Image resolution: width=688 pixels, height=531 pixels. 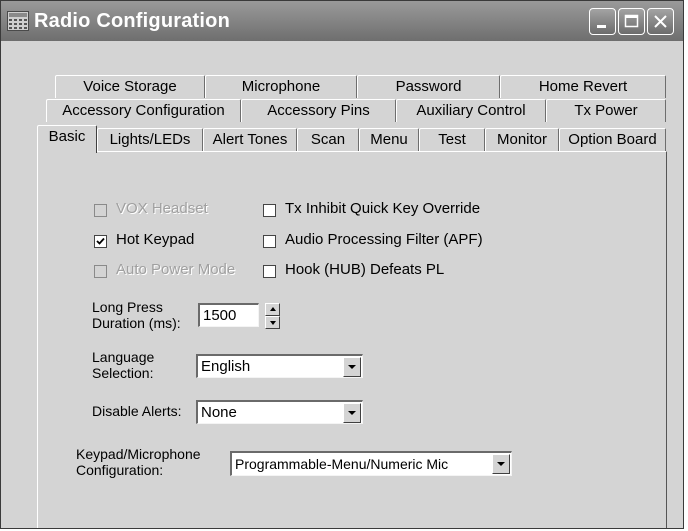 I want to click on keypad-mic-config-value: Programmable-Menu/Numeric Mic, so click(x=342, y=464).